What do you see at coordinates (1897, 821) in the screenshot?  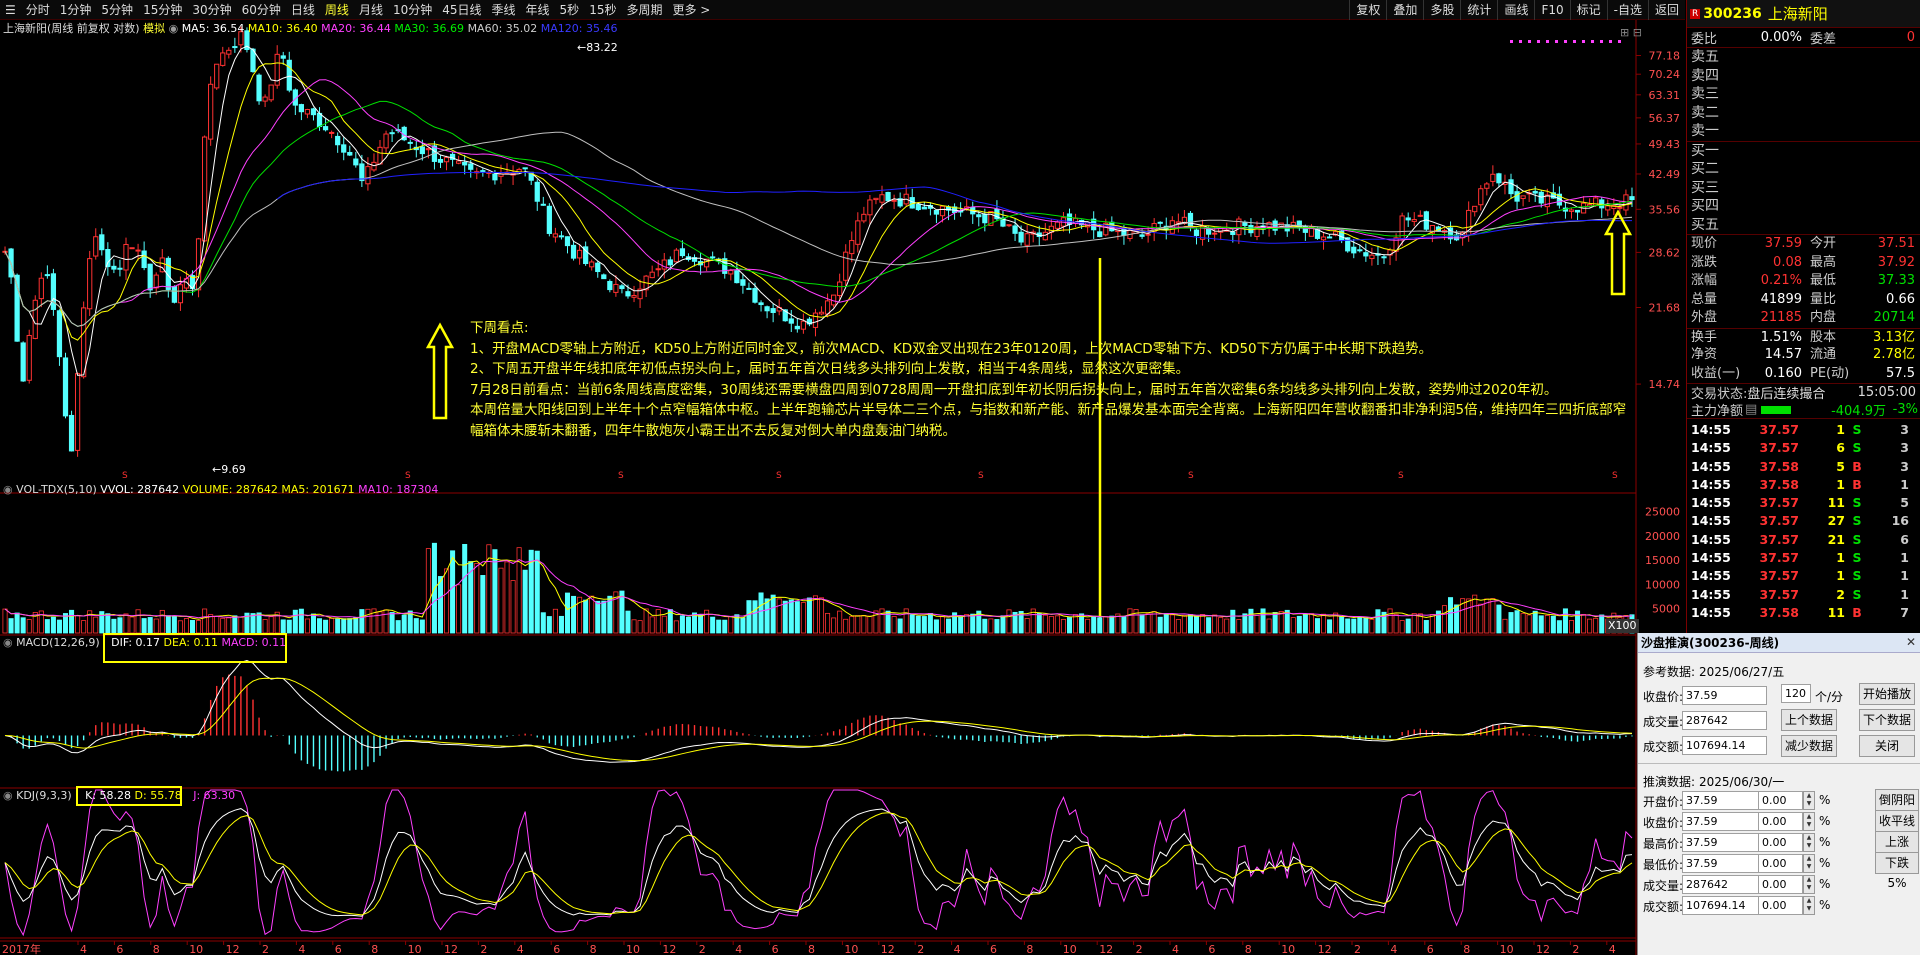 I see `deduce-button: 收平线` at bounding box center [1897, 821].